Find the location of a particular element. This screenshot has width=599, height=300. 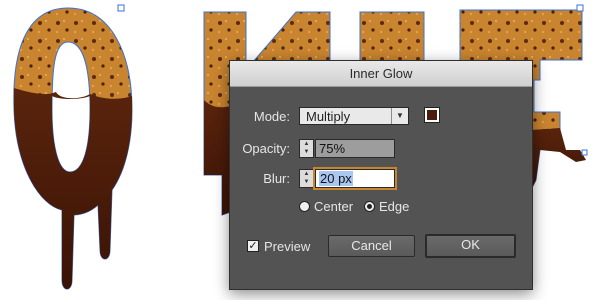

chevron-down-icon: ▼ is located at coordinates (399, 116).